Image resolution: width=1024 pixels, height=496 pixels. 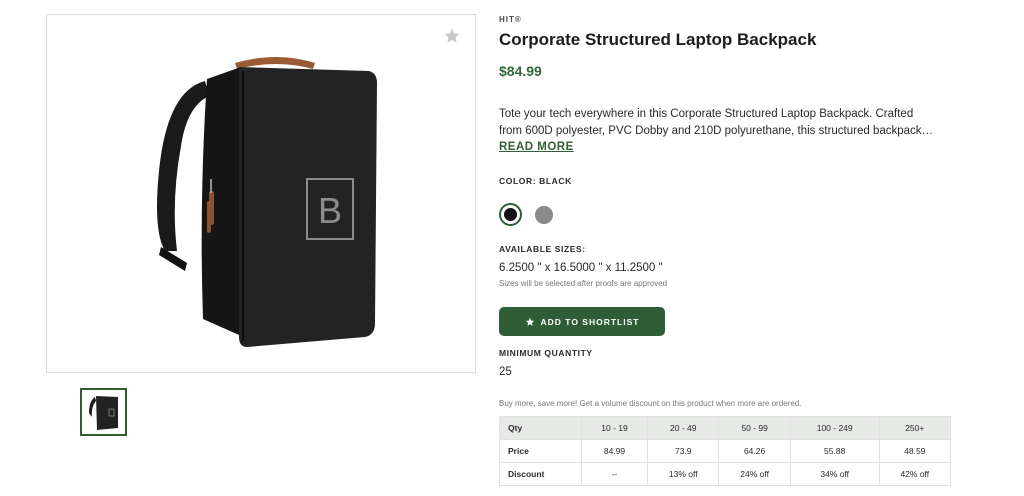 What do you see at coordinates (542, 249) in the screenshot?
I see `sizes-label: AVAILABLE SIZES:` at bounding box center [542, 249].